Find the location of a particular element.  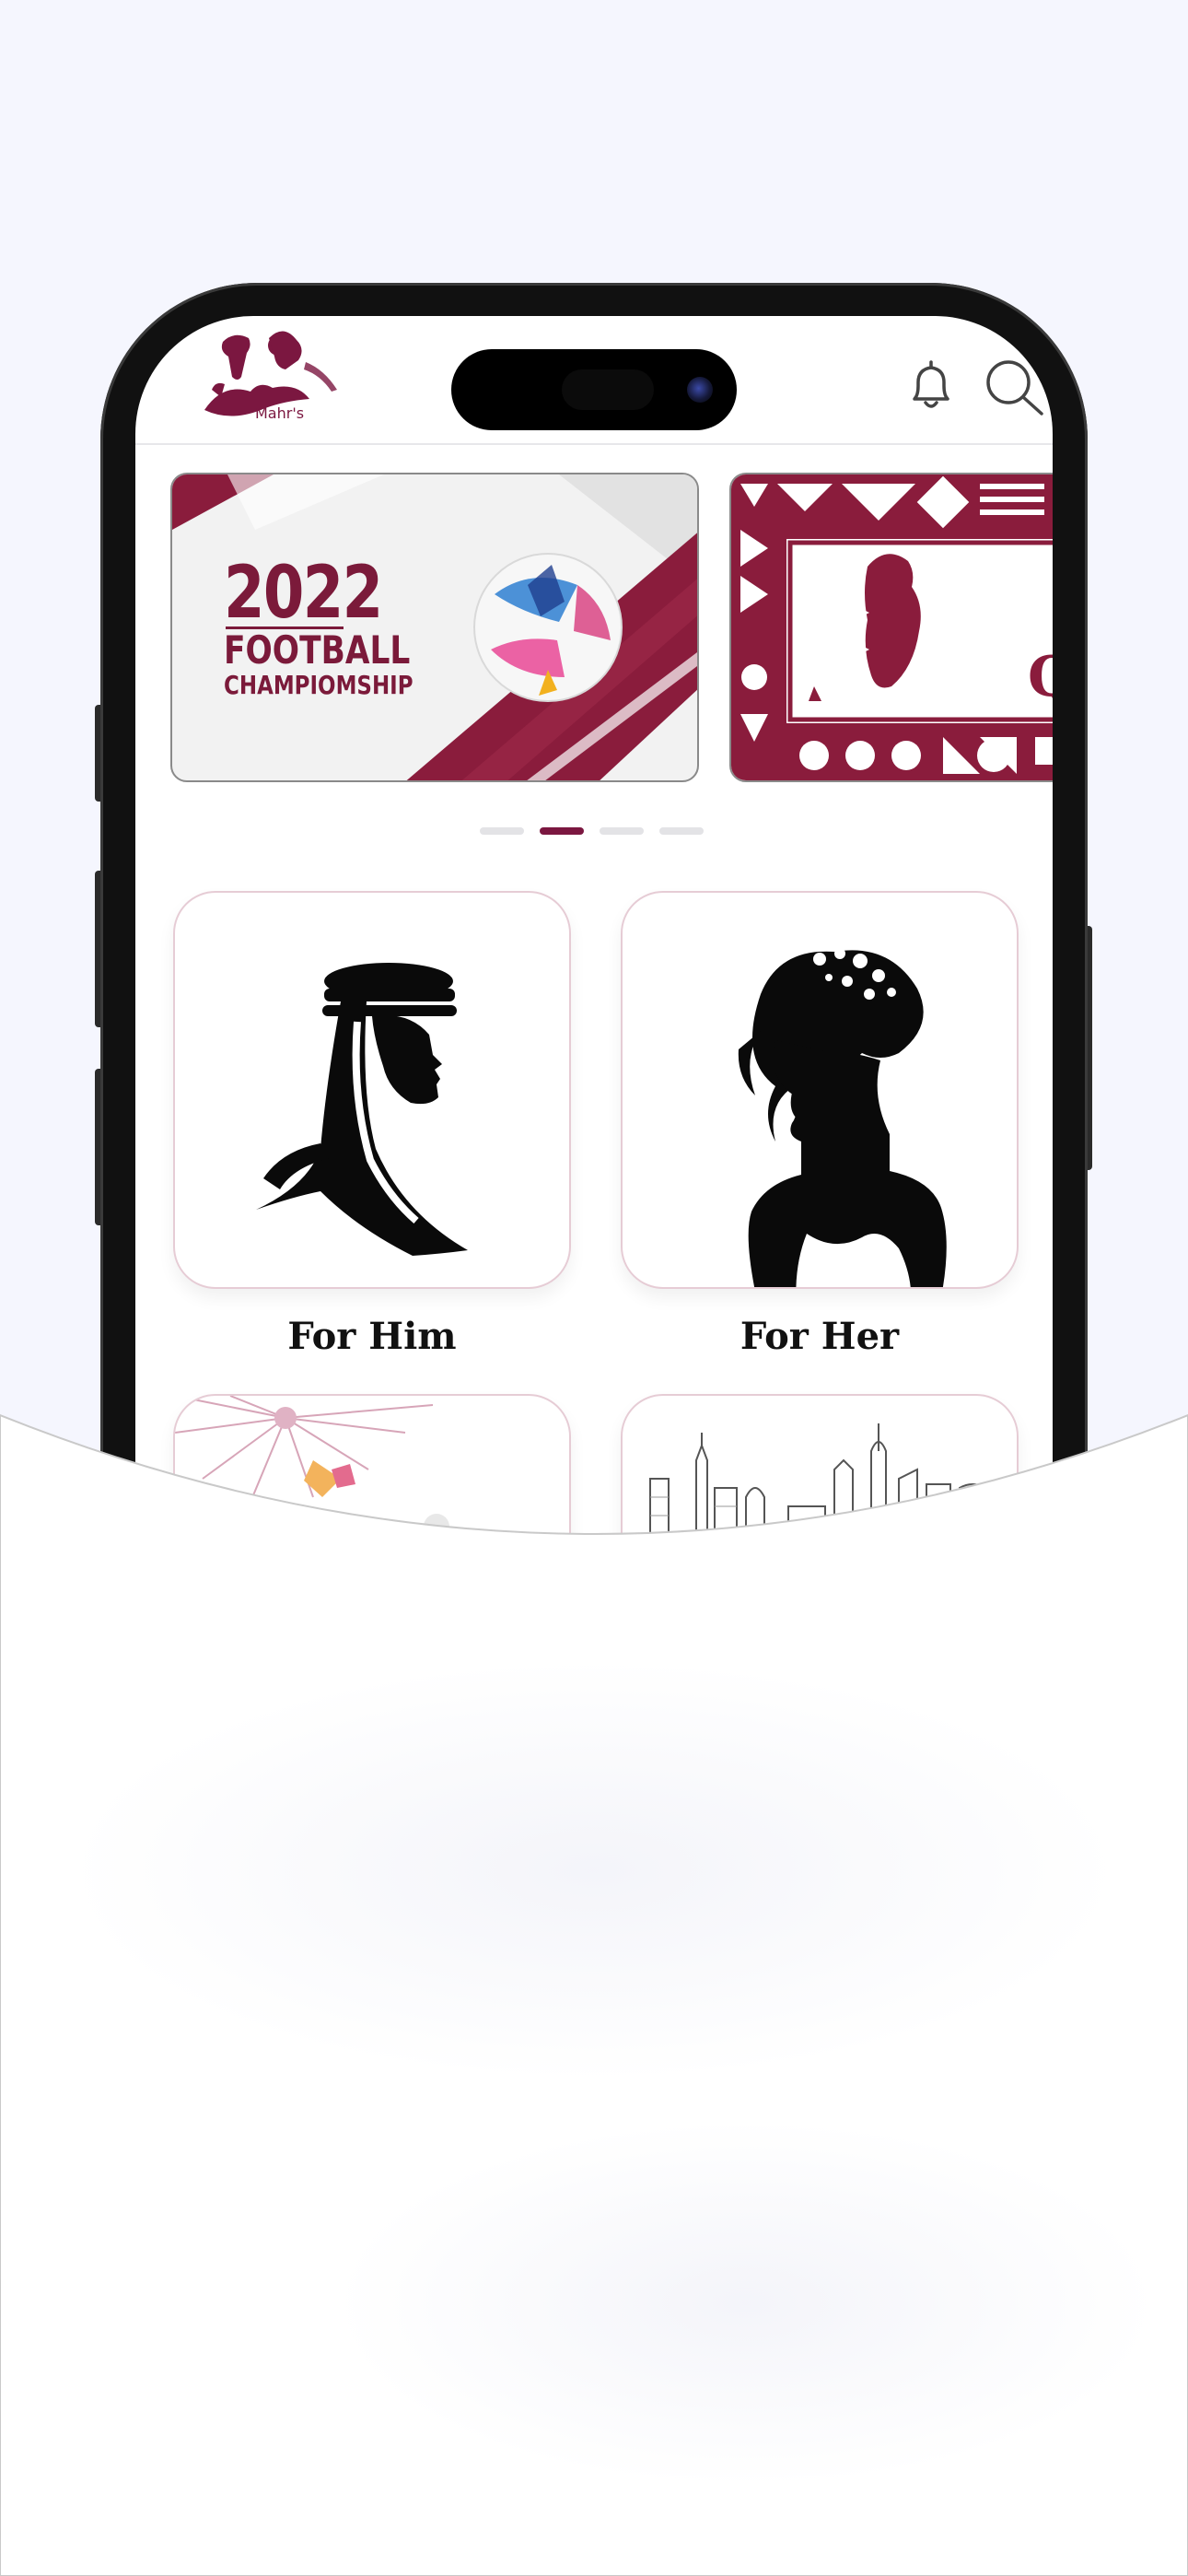

banner-q-letter: Q is located at coordinates (1040, 677).